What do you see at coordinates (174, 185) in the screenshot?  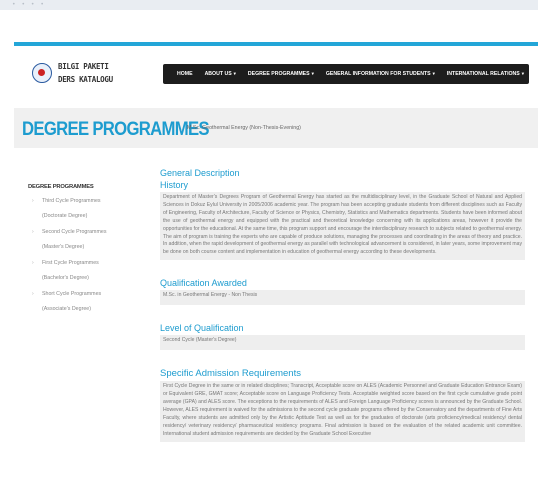 I see `history-heading: History` at bounding box center [174, 185].